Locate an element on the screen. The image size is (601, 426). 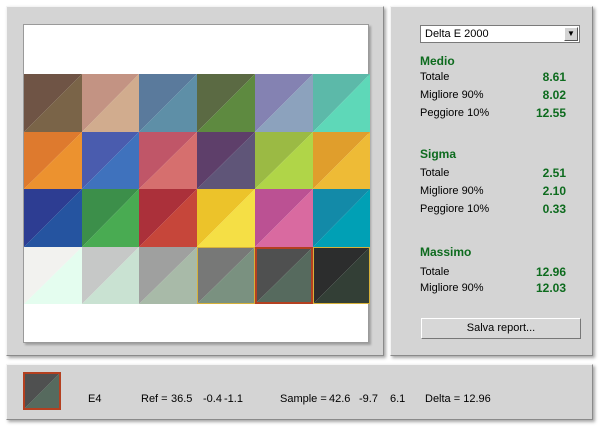
medio-best90-label: Migliore 90% is located at coordinates (452, 95).